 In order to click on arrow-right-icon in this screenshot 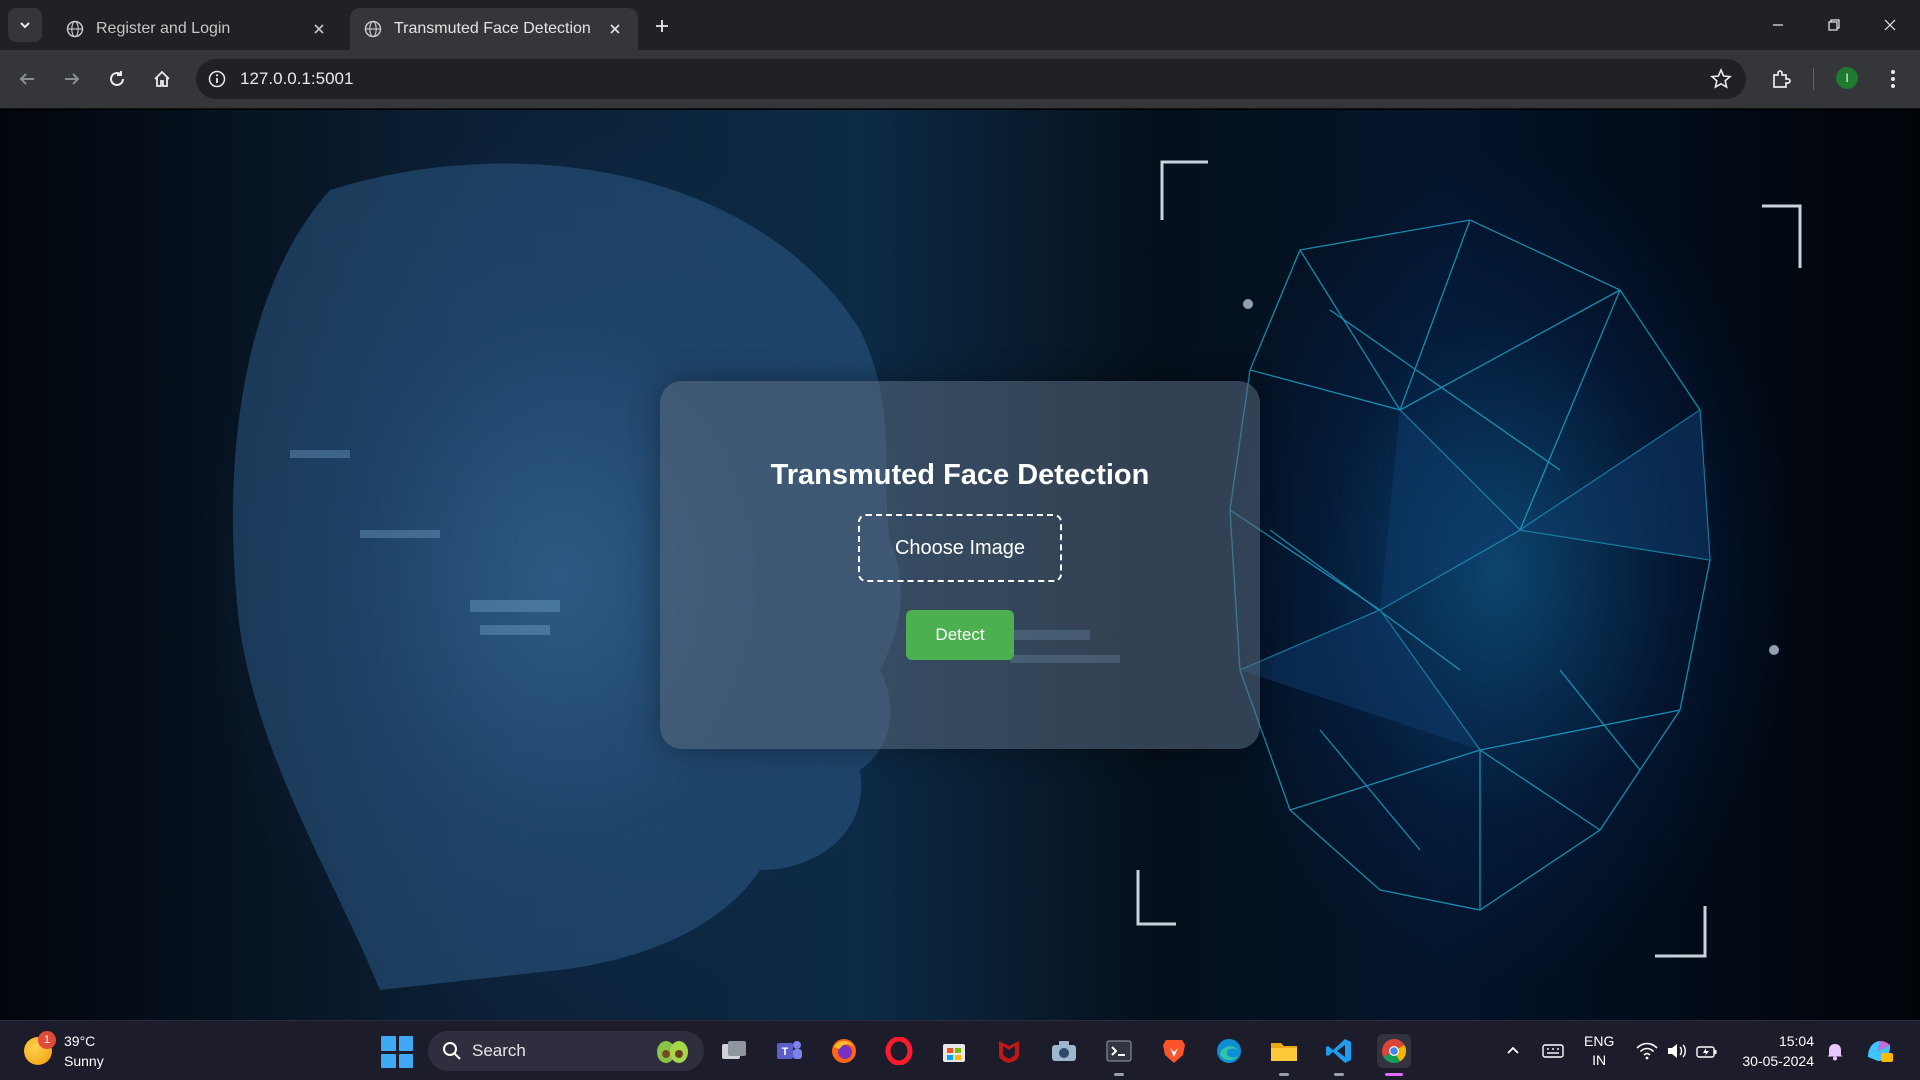, I will do `click(72, 79)`.